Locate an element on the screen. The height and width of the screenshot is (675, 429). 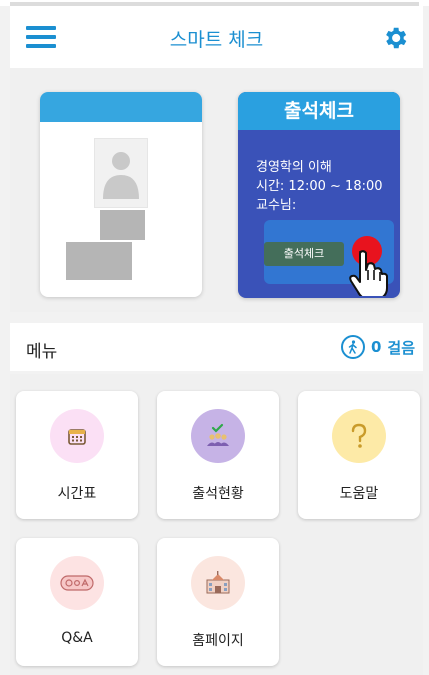
tile-homepage: 홈페이지 is located at coordinates (218, 602).